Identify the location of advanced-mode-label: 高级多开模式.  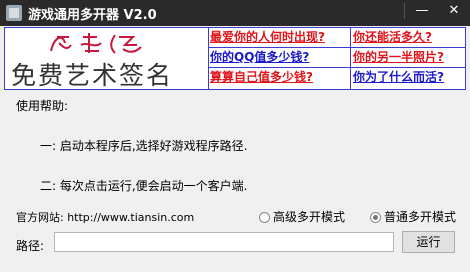
(309, 217).